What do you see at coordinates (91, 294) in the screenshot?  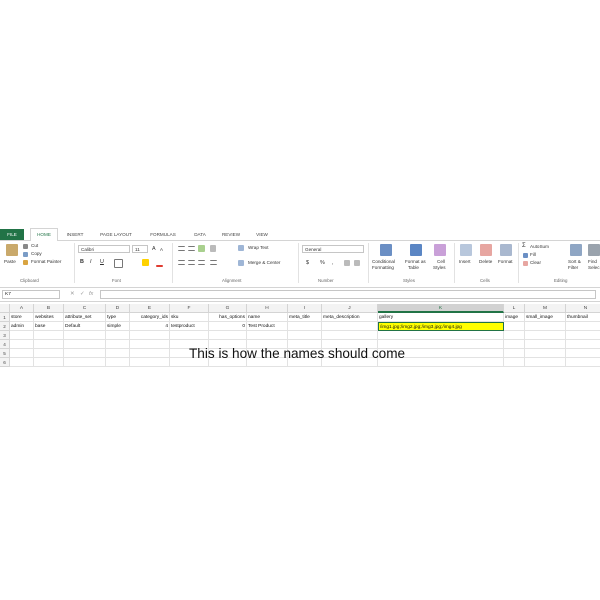 I see `insert-function-icon: fx` at bounding box center [91, 294].